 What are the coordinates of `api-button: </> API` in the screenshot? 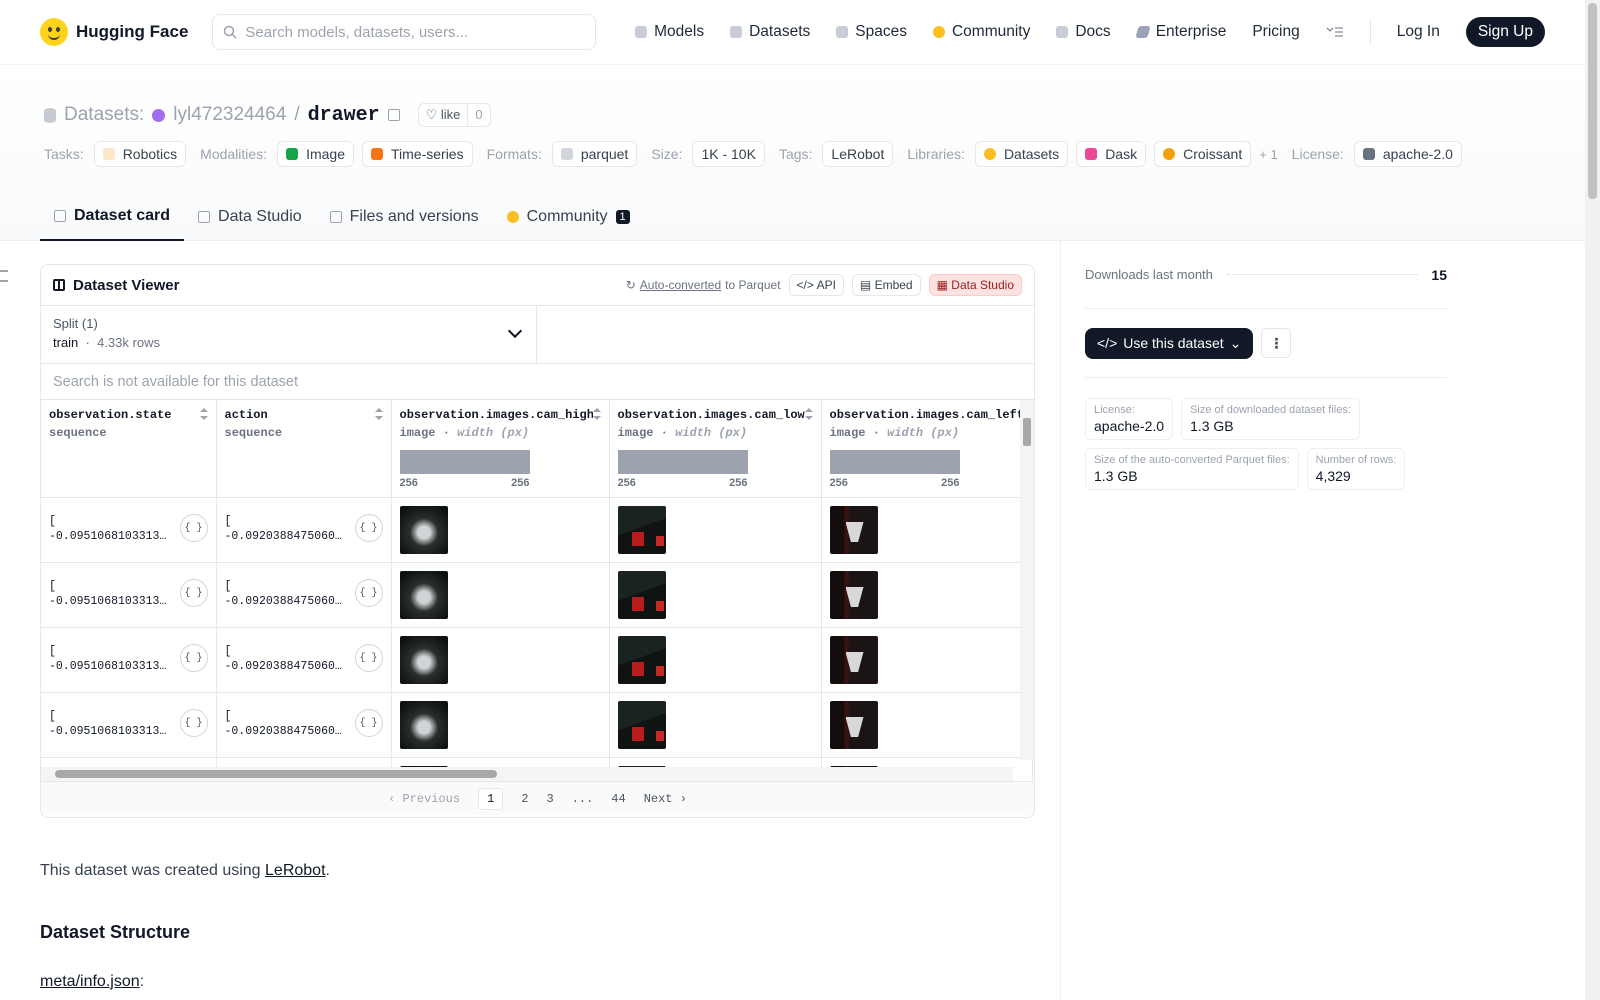 It's located at (816, 285).